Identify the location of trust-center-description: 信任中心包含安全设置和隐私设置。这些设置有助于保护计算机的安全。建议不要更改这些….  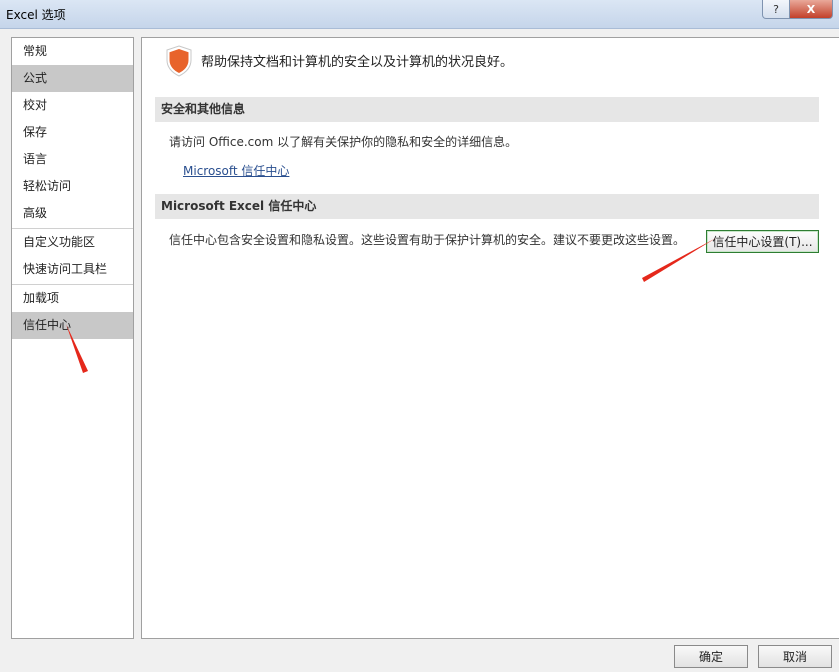
(427, 240).